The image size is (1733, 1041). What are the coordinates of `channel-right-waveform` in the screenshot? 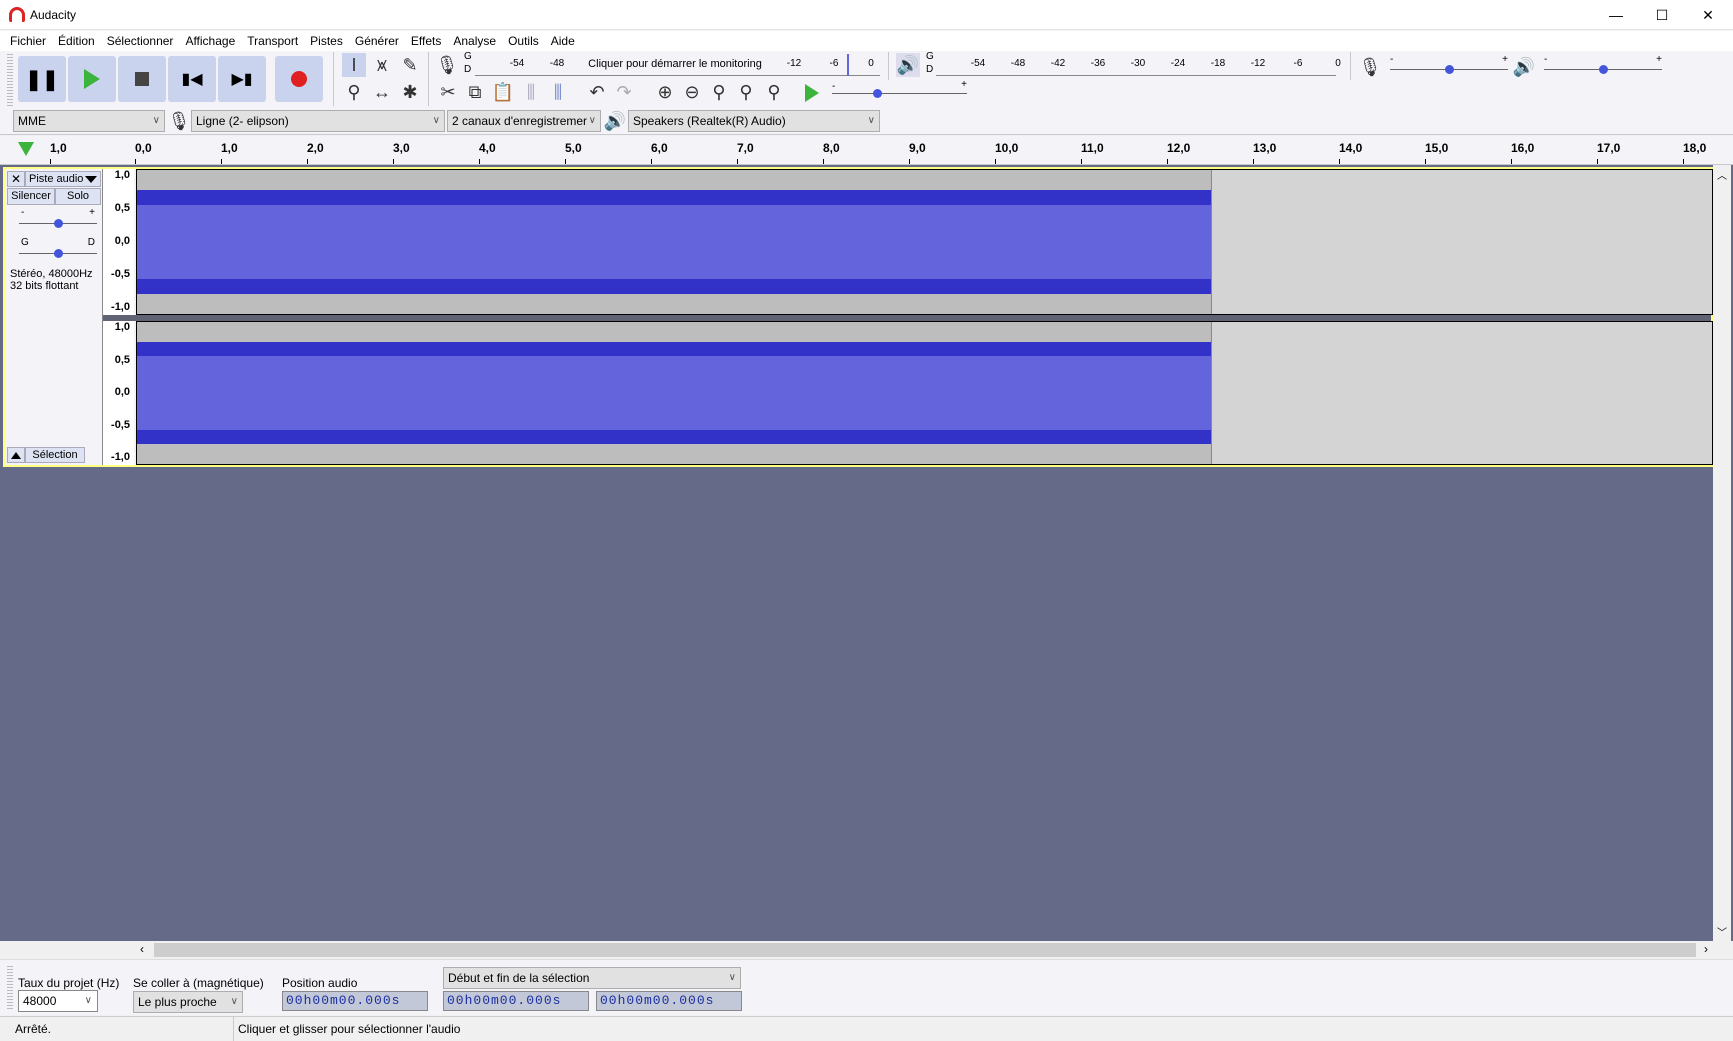 It's located at (924, 393).